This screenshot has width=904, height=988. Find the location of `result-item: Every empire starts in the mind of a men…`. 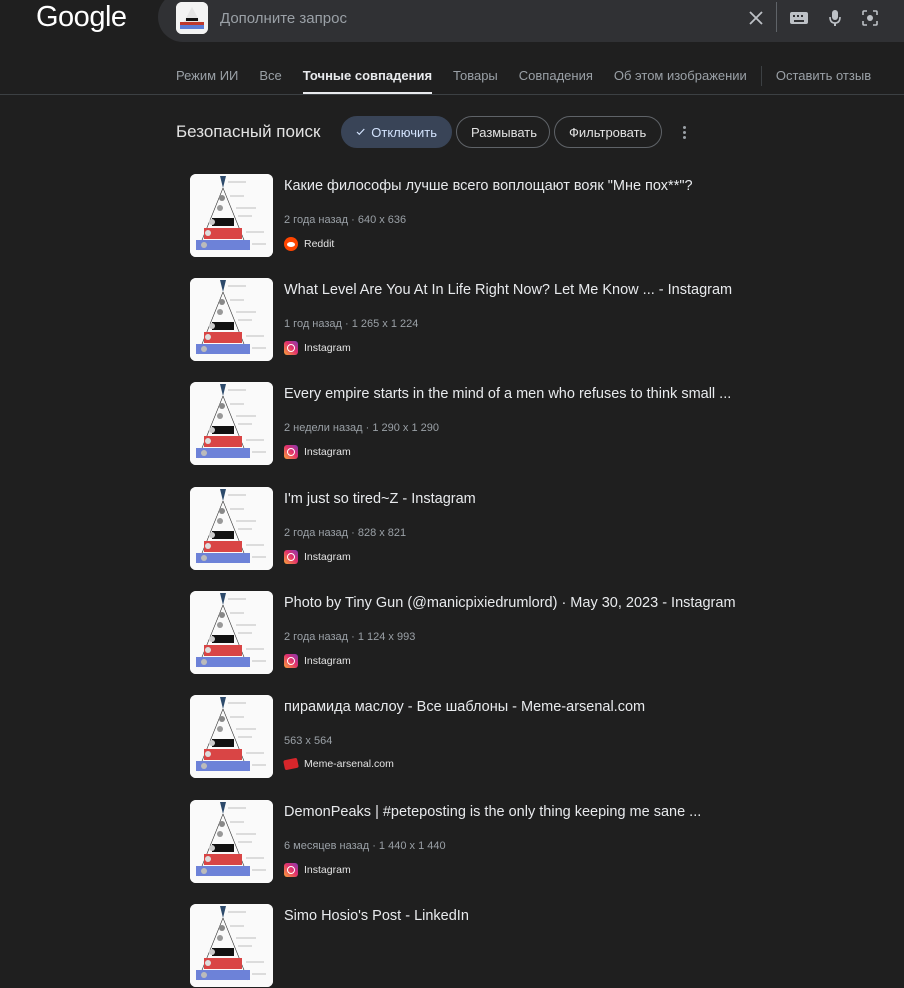

result-item: Every empire starts in the mind of a men… is located at coordinates (510, 424).